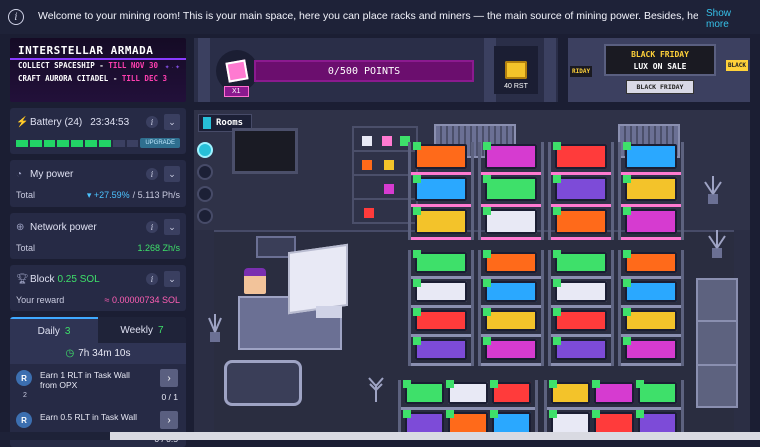 The width and height of the screenshot is (760, 447). I want to click on block-label: Block, so click(42, 279).